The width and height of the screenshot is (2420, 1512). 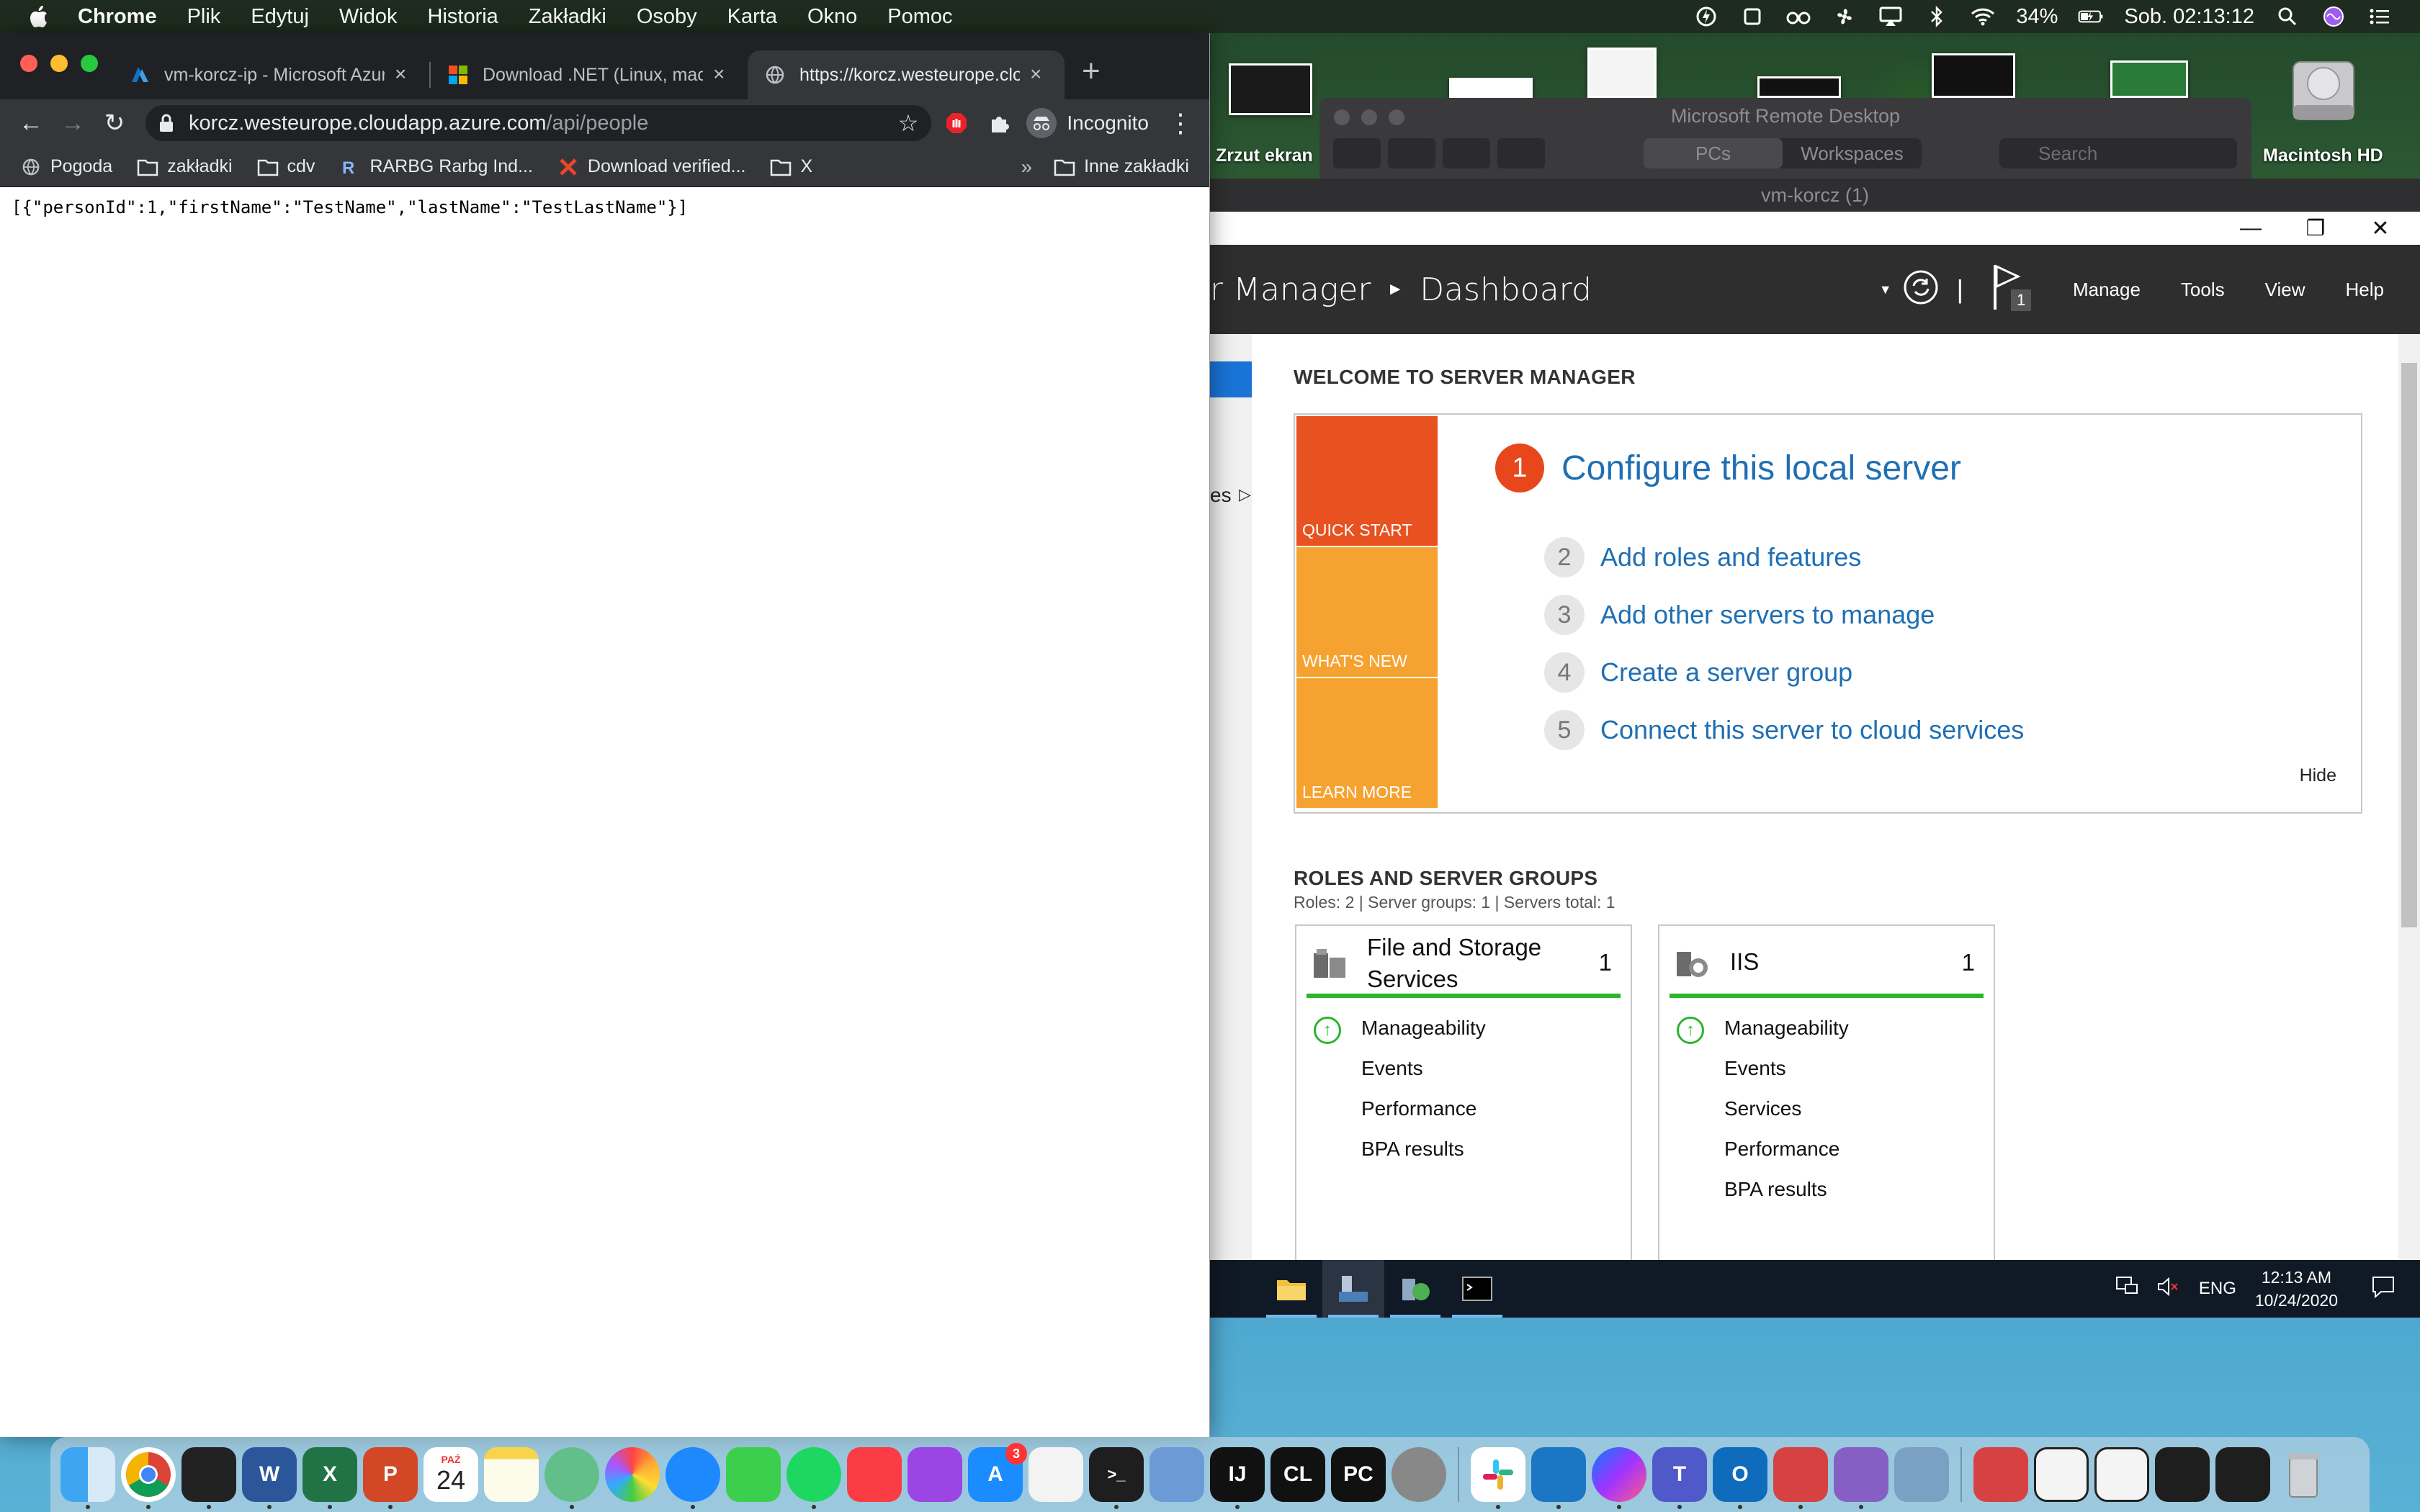 I want to click on tab-close-icon: ×, so click(x=403, y=74).